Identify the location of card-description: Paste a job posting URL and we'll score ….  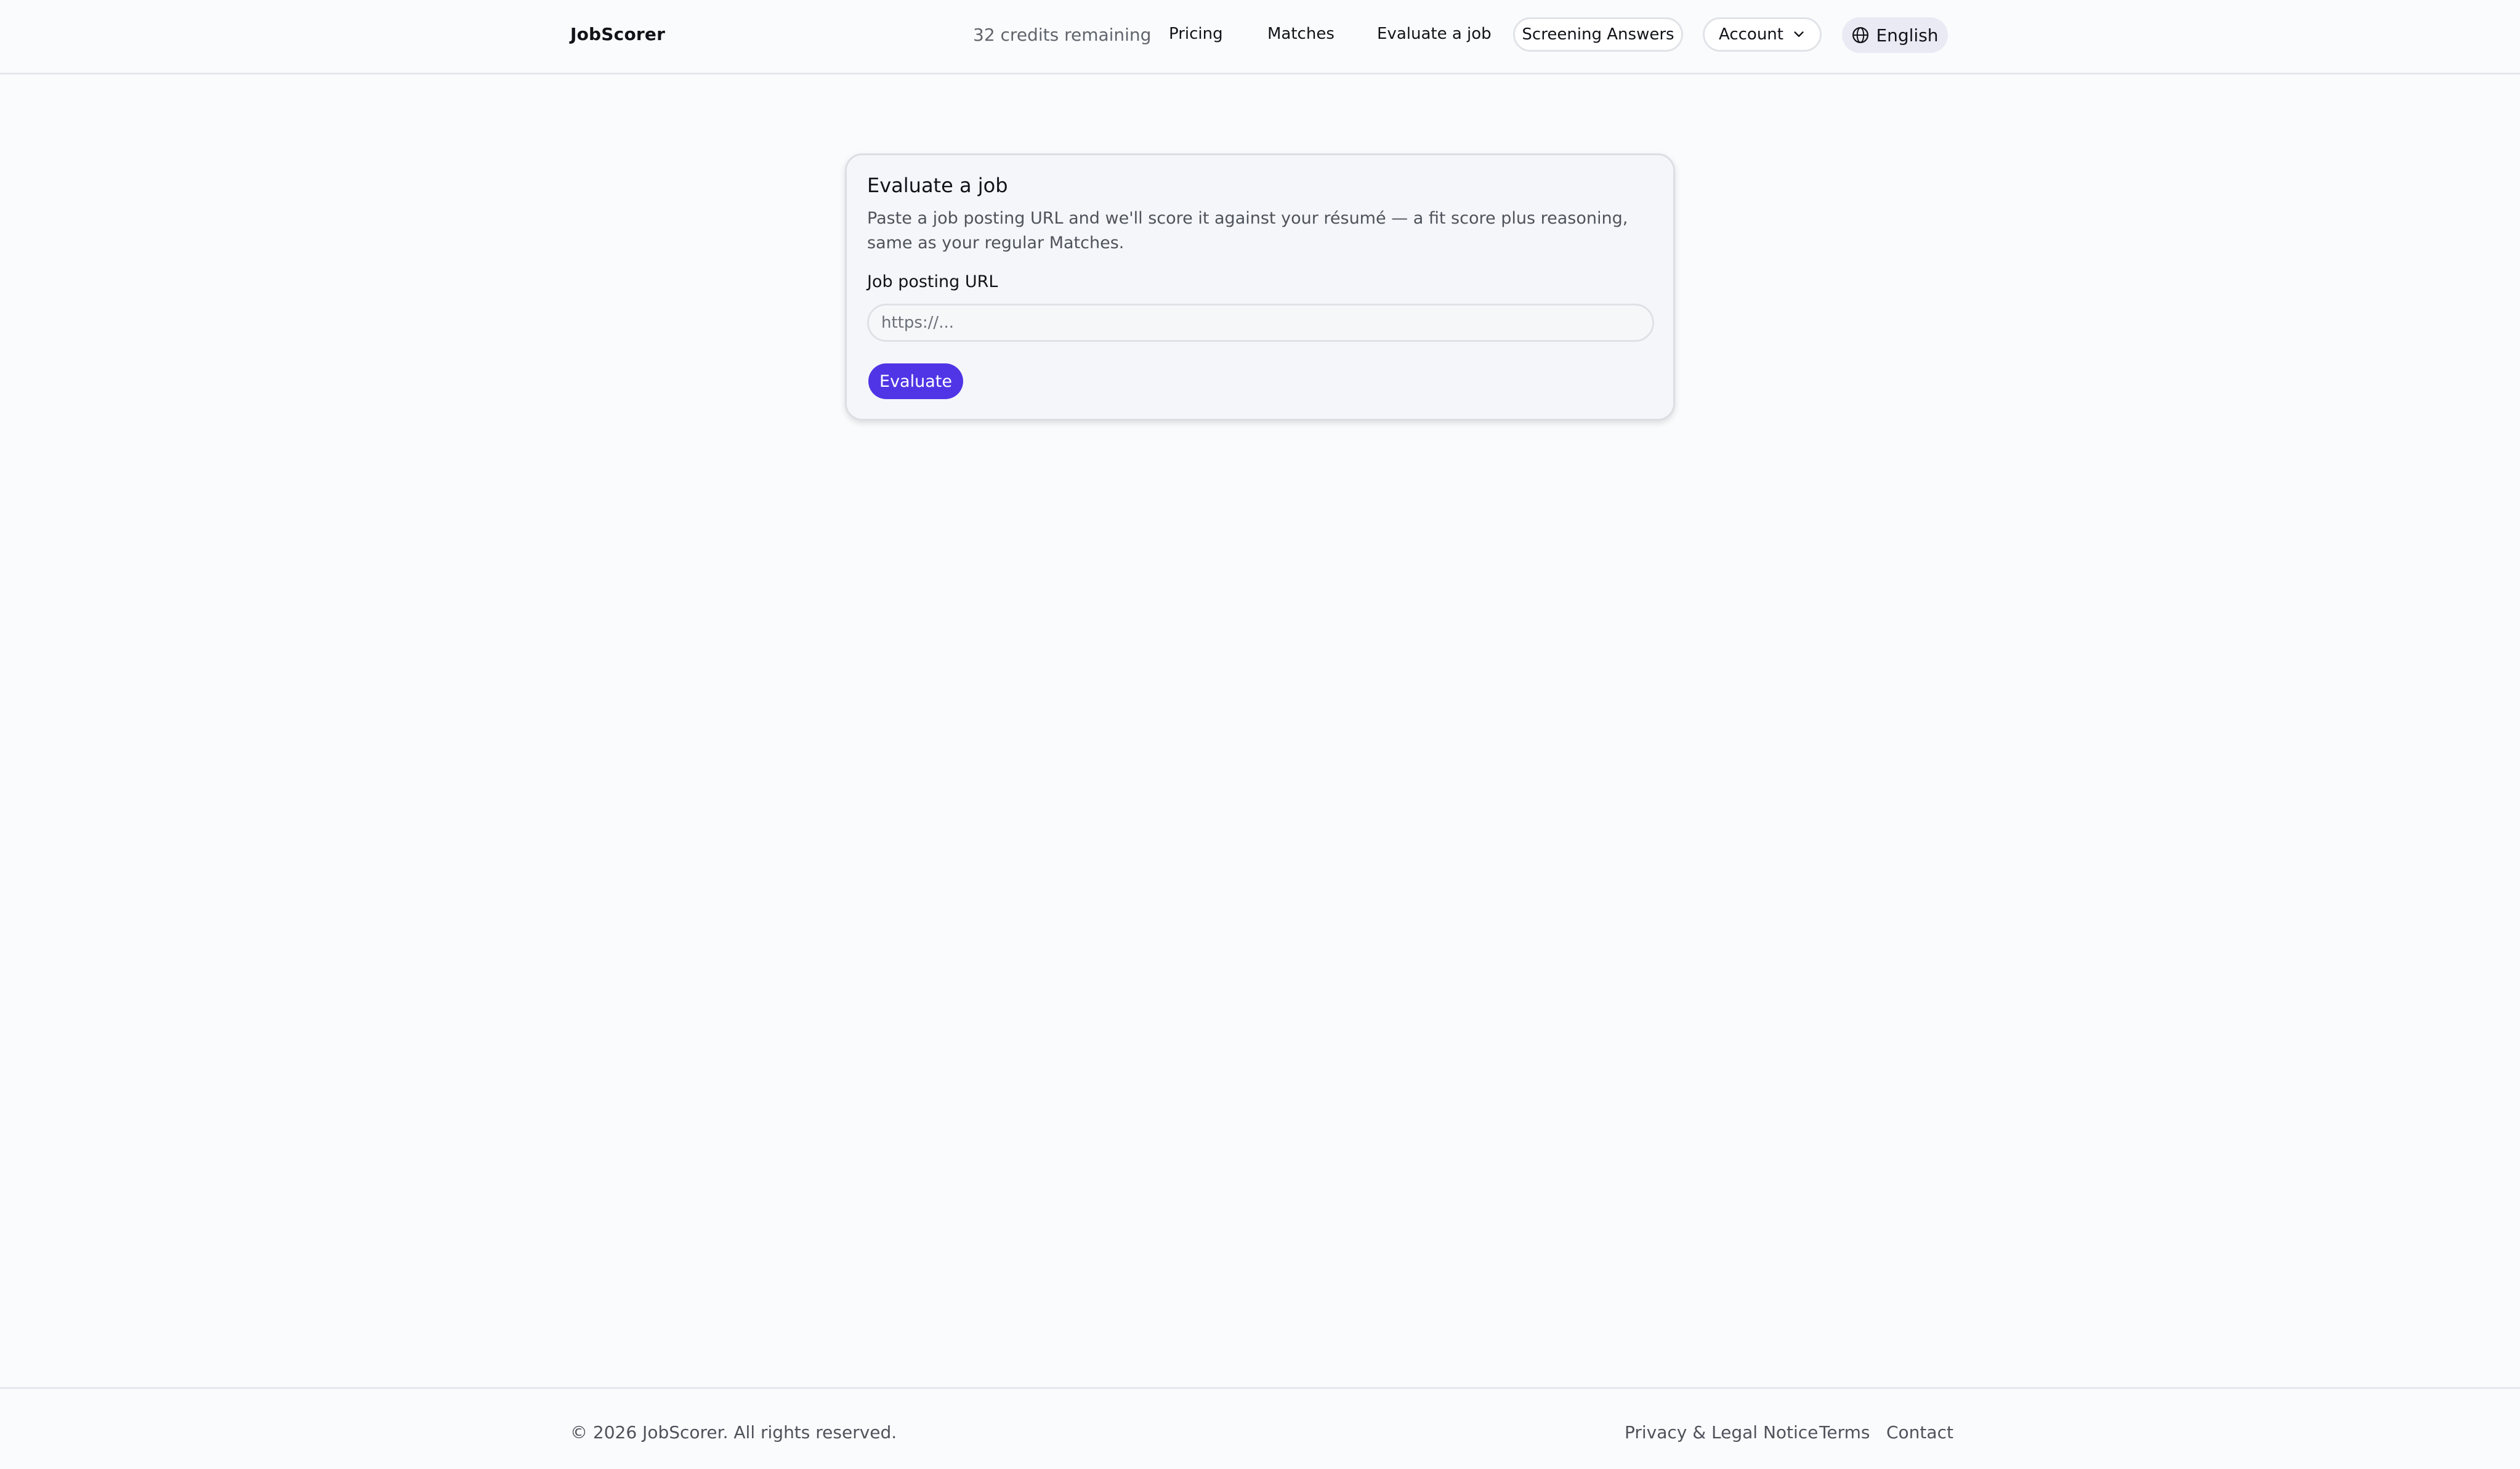
(1247, 231).